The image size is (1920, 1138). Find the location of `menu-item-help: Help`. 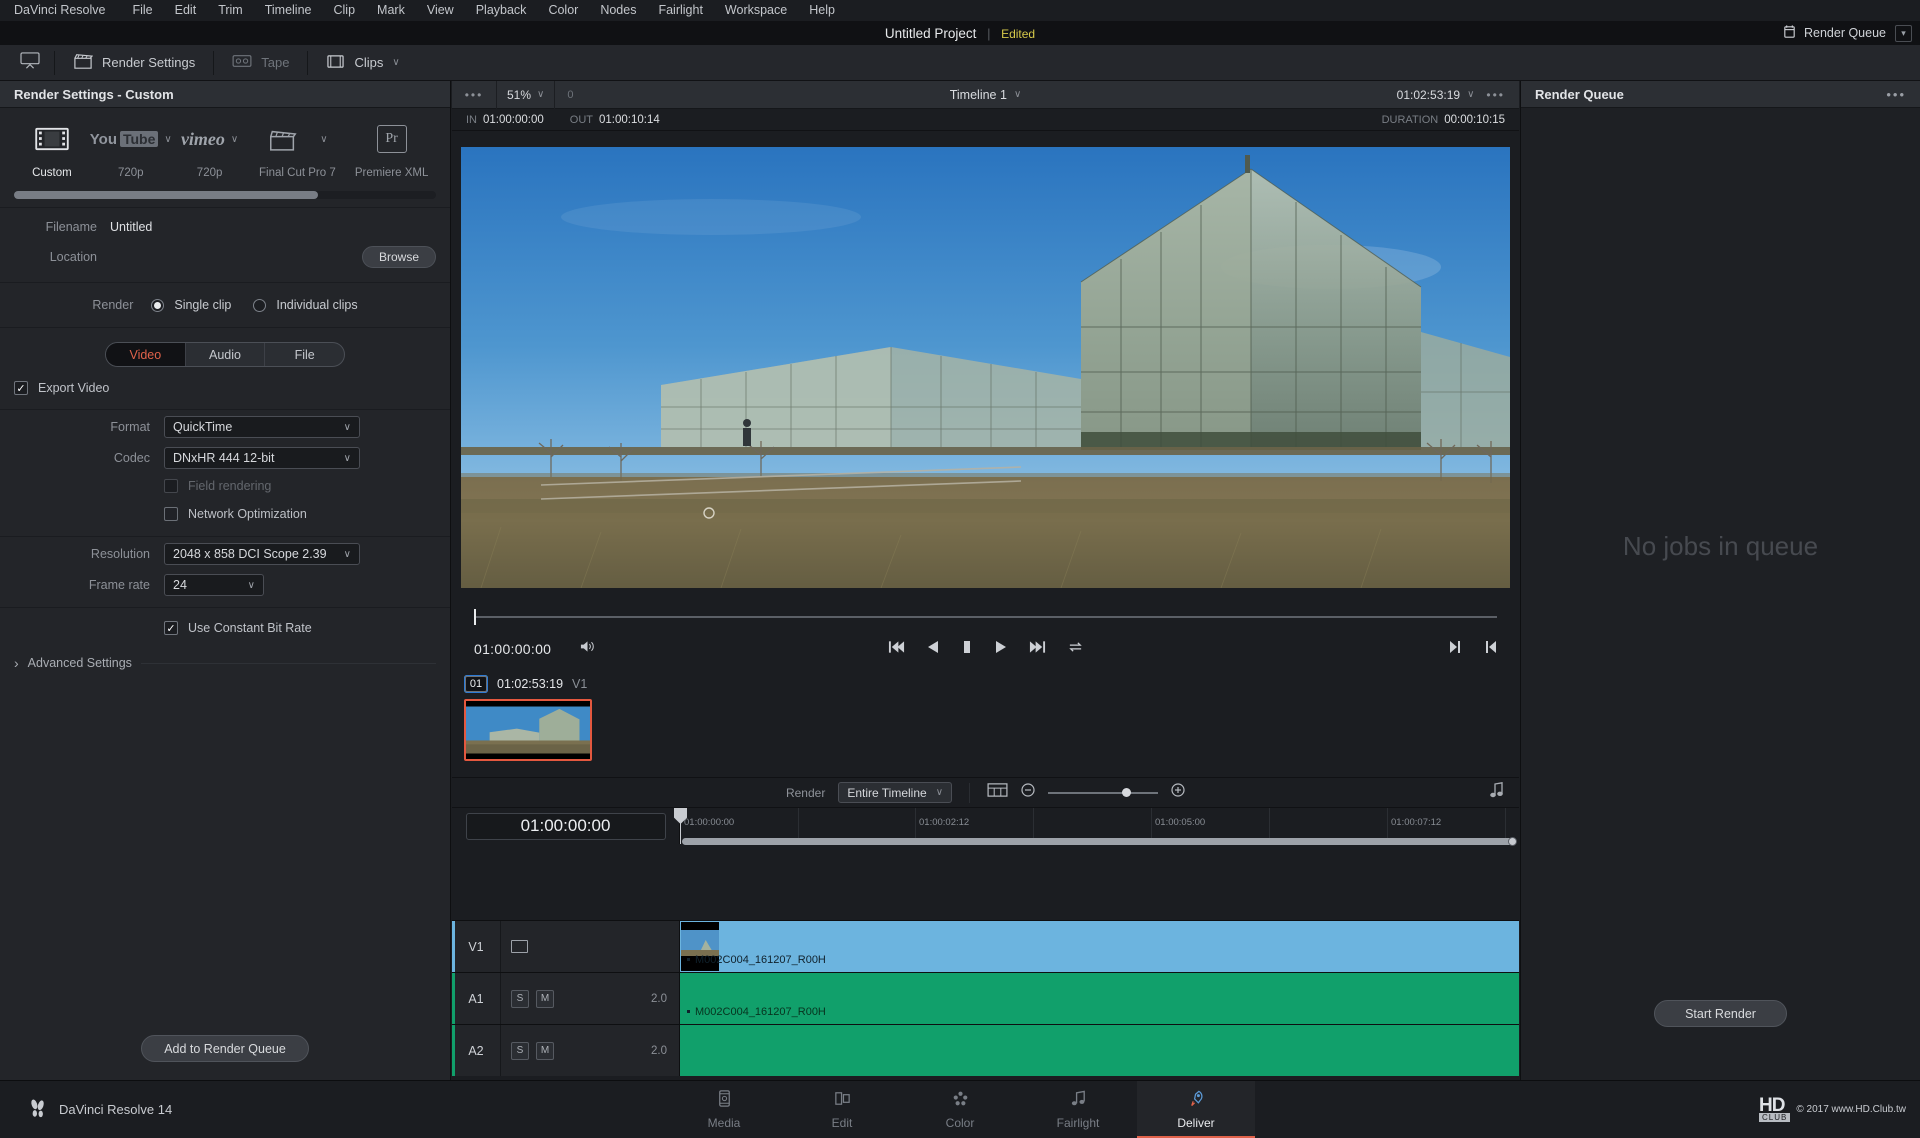

menu-item-help: Help is located at coordinates (822, 10).